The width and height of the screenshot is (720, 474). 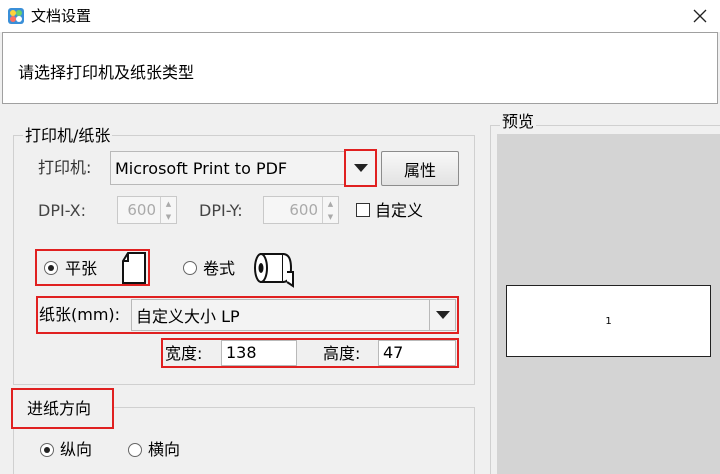 I want to click on height-label: 高度:, so click(x=342, y=353).